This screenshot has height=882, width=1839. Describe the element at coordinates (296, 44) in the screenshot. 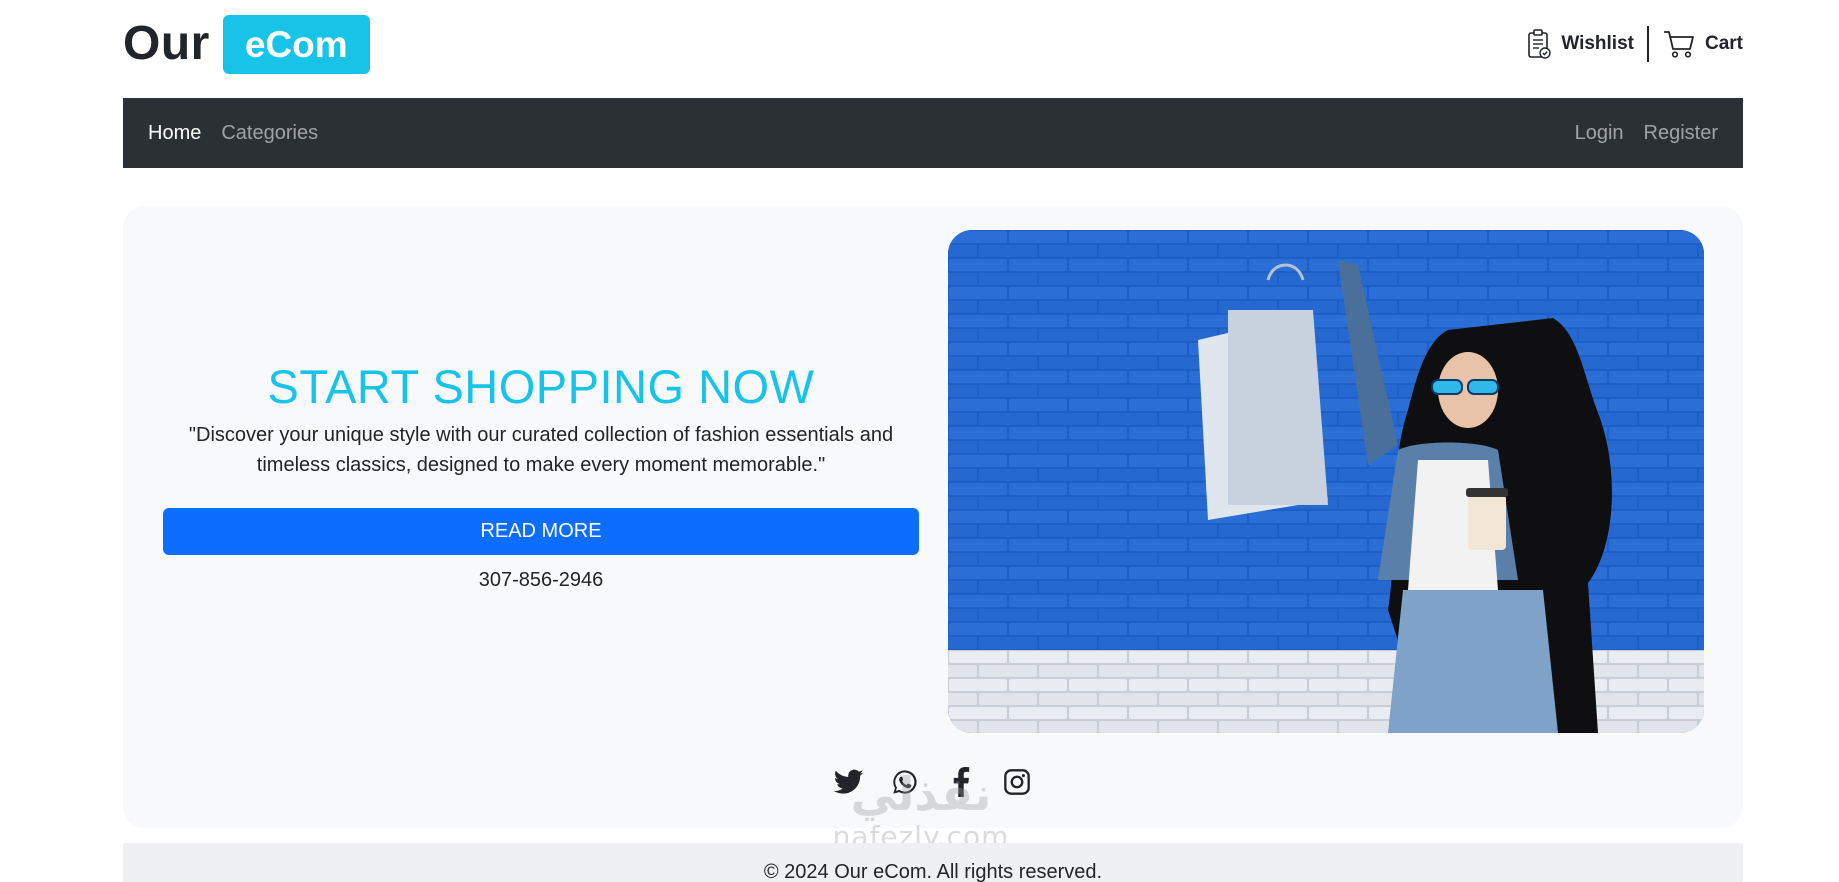

I see `brand-badge: eCom` at that location.